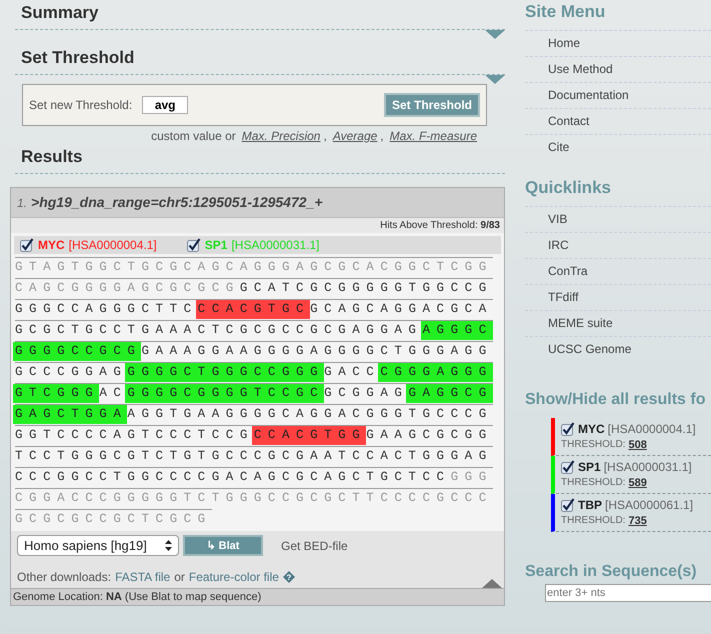  What do you see at coordinates (224, 393) in the screenshot?
I see `motif-hit: GGGGCGGGGTCCGC` at bounding box center [224, 393].